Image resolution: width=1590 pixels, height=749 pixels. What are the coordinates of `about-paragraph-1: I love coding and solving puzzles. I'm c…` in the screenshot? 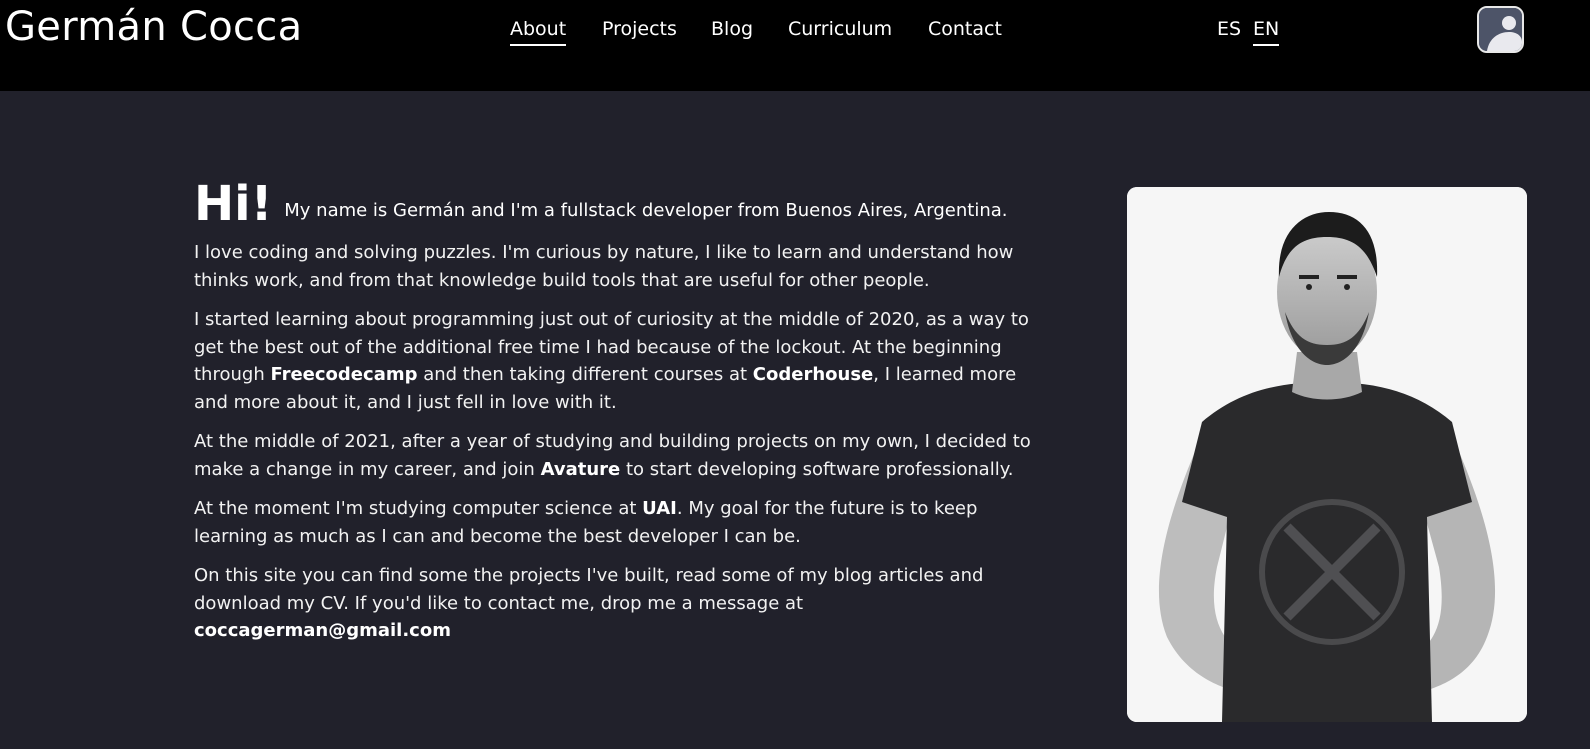 It's located at (604, 266).